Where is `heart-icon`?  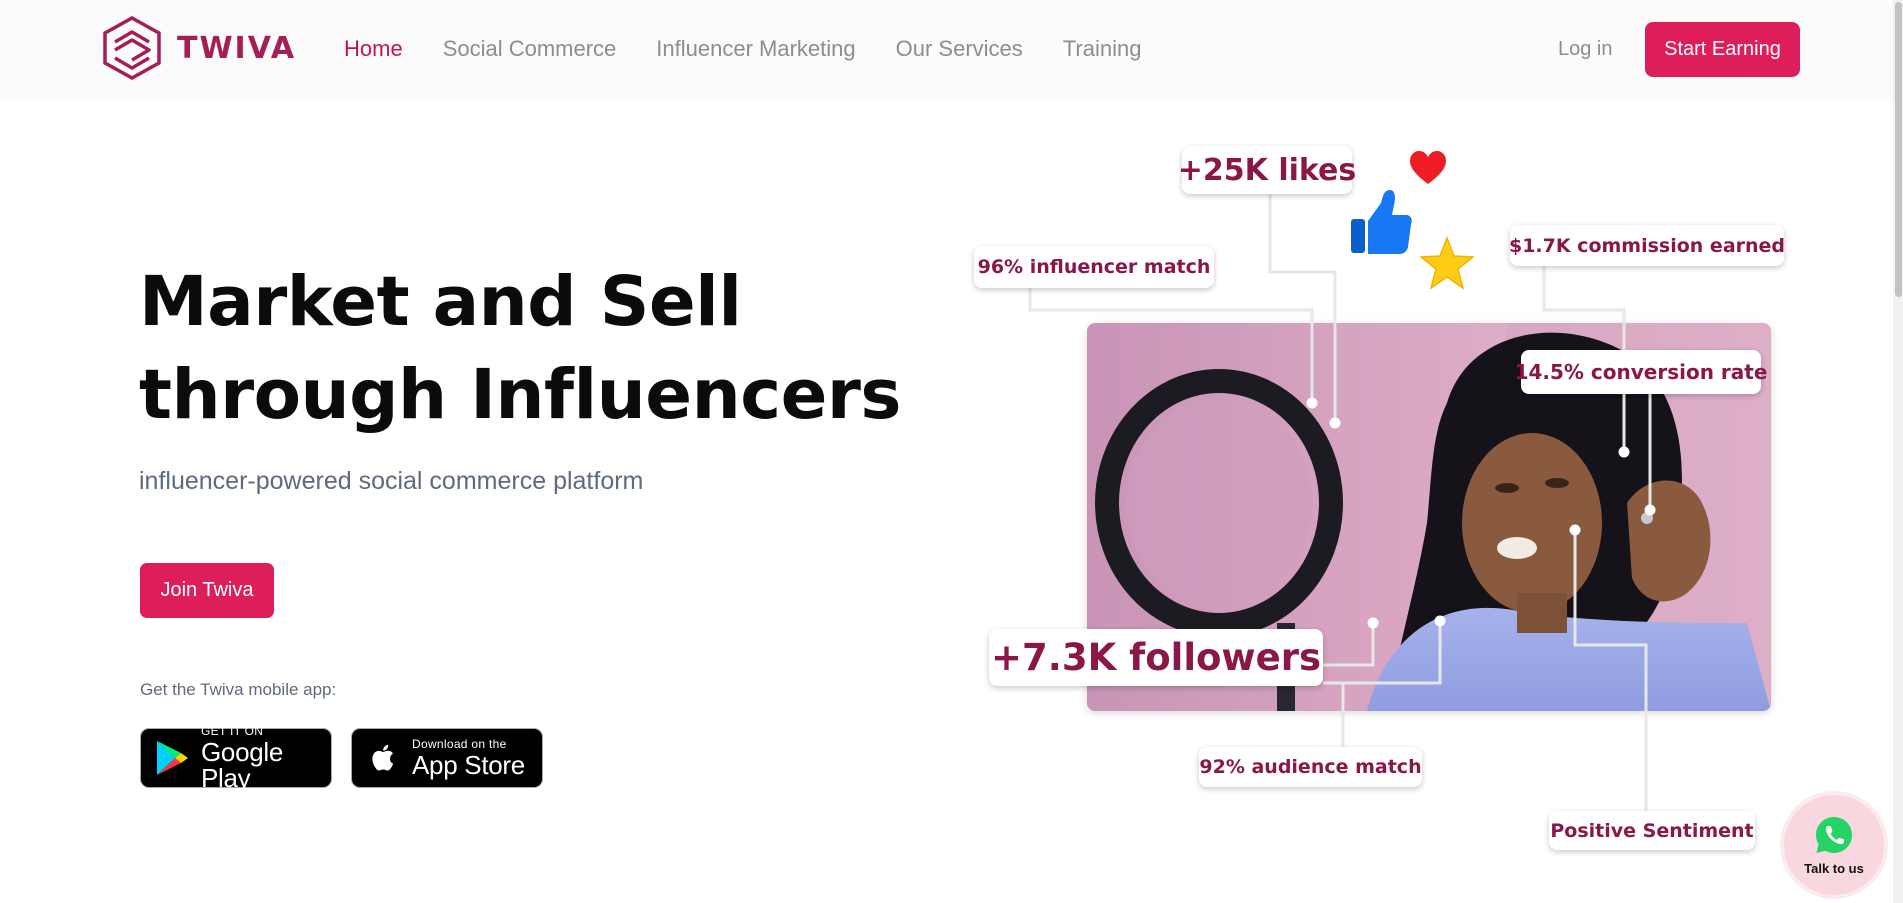 heart-icon is located at coordinates (1428, 167).